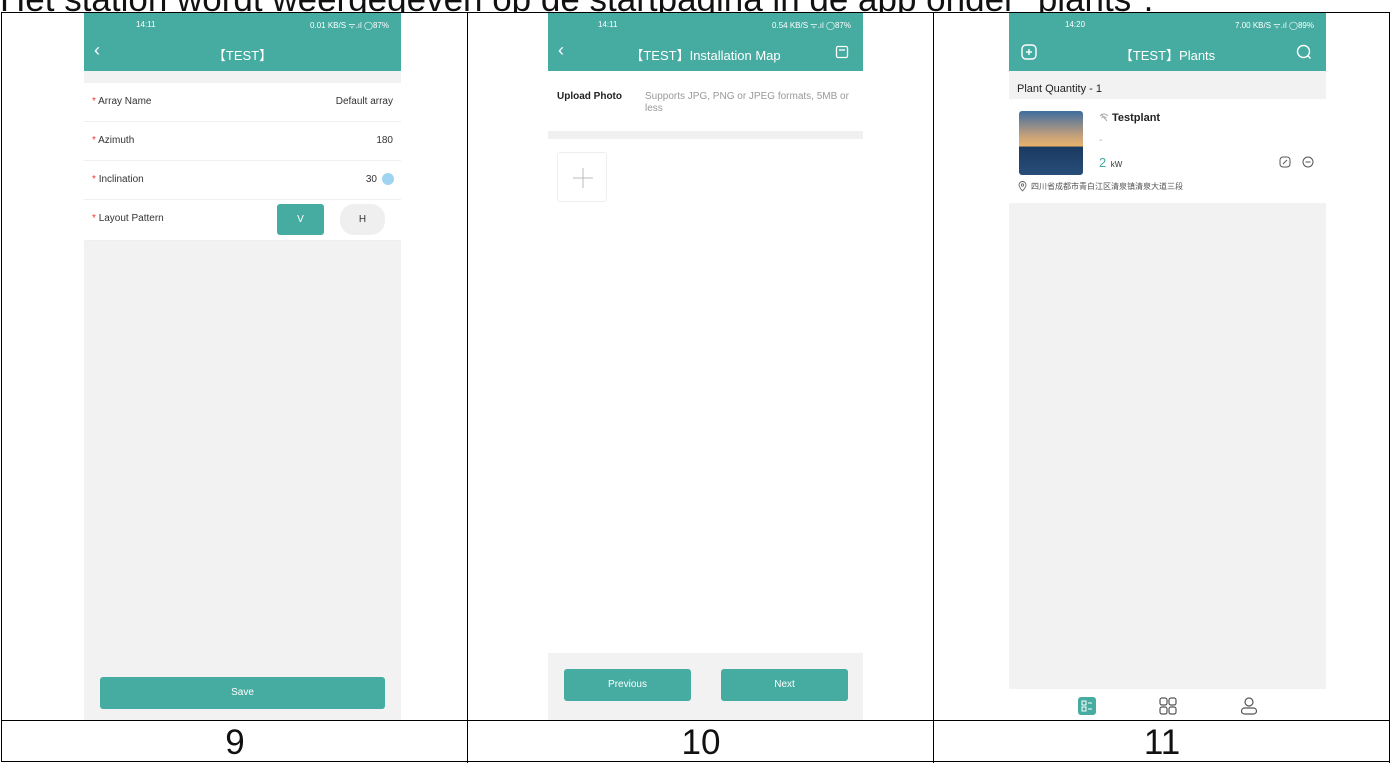 This screenshot has height=765, width=1390. I want to click on row-label: Layout Pattern, so click(131, 218).